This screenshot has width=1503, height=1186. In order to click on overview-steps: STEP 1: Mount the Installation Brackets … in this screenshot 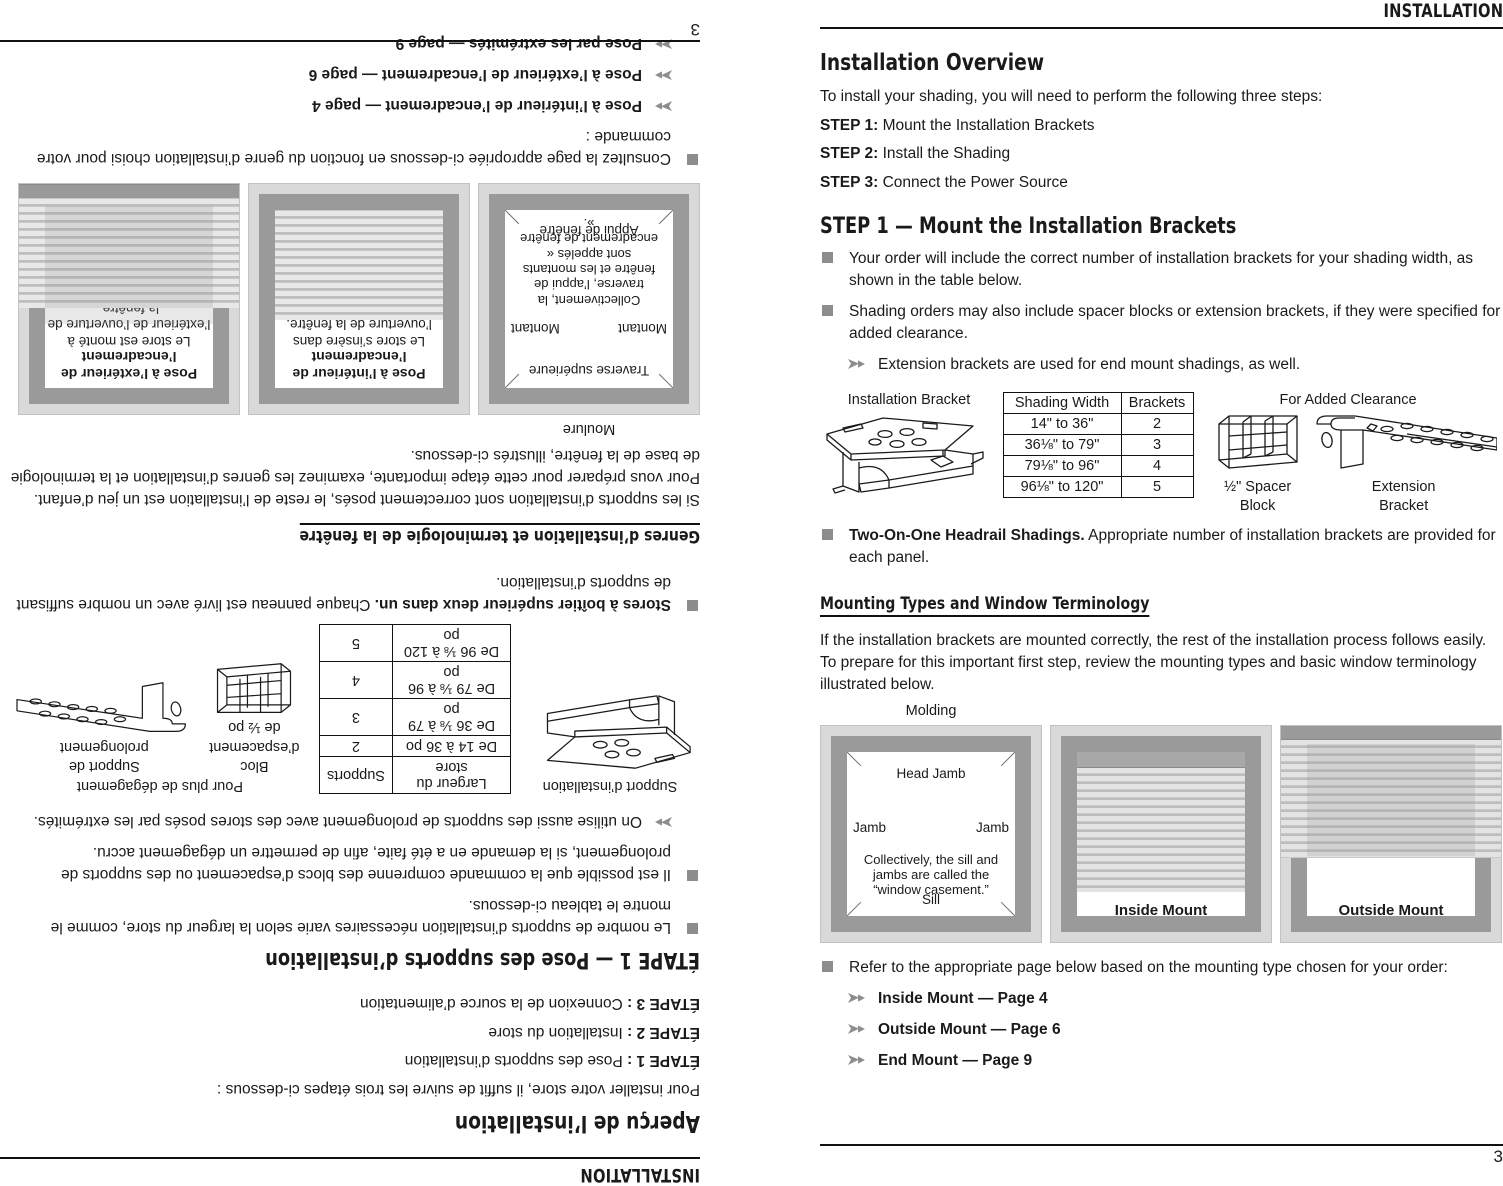, I will do `click(1161, 154)`.